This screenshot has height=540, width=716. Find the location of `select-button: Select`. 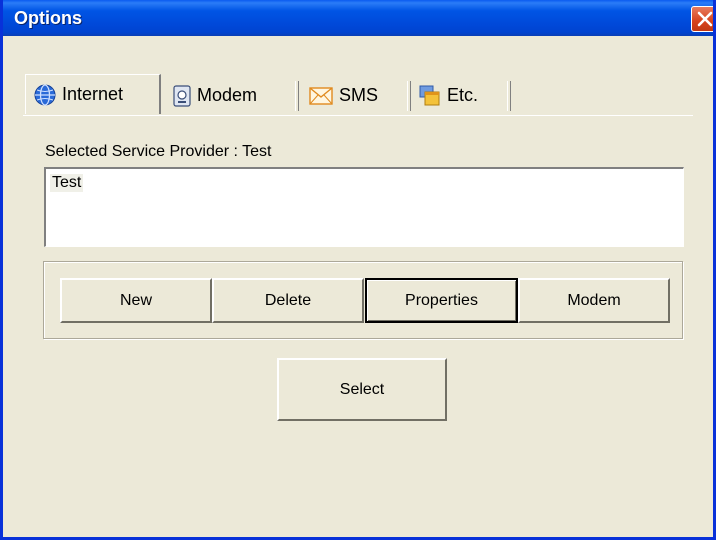

select-button: Select is located at coordinates (362, 389).